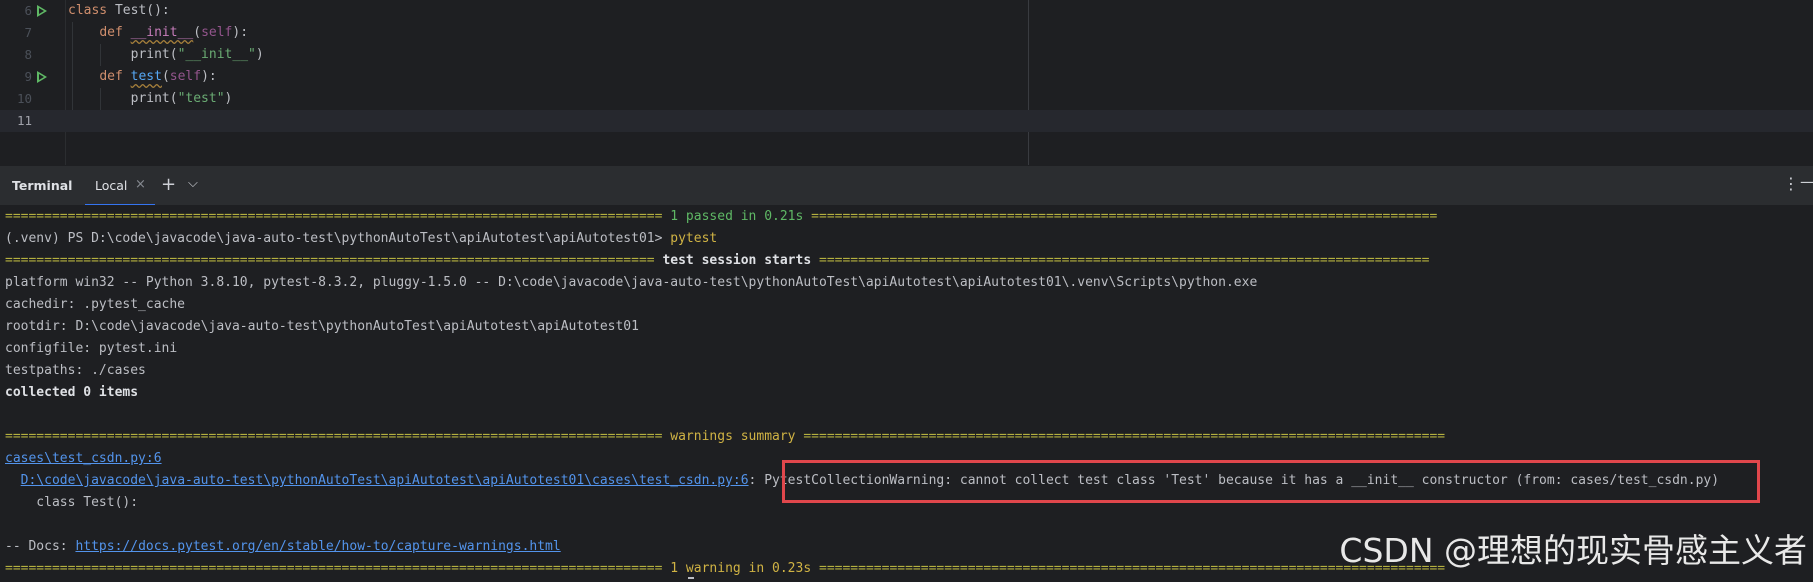 This screenshot has width=1813, height=582. Describe the element at coordinates (91, 10) in the screenshot. I see `code-token: class` at that location.